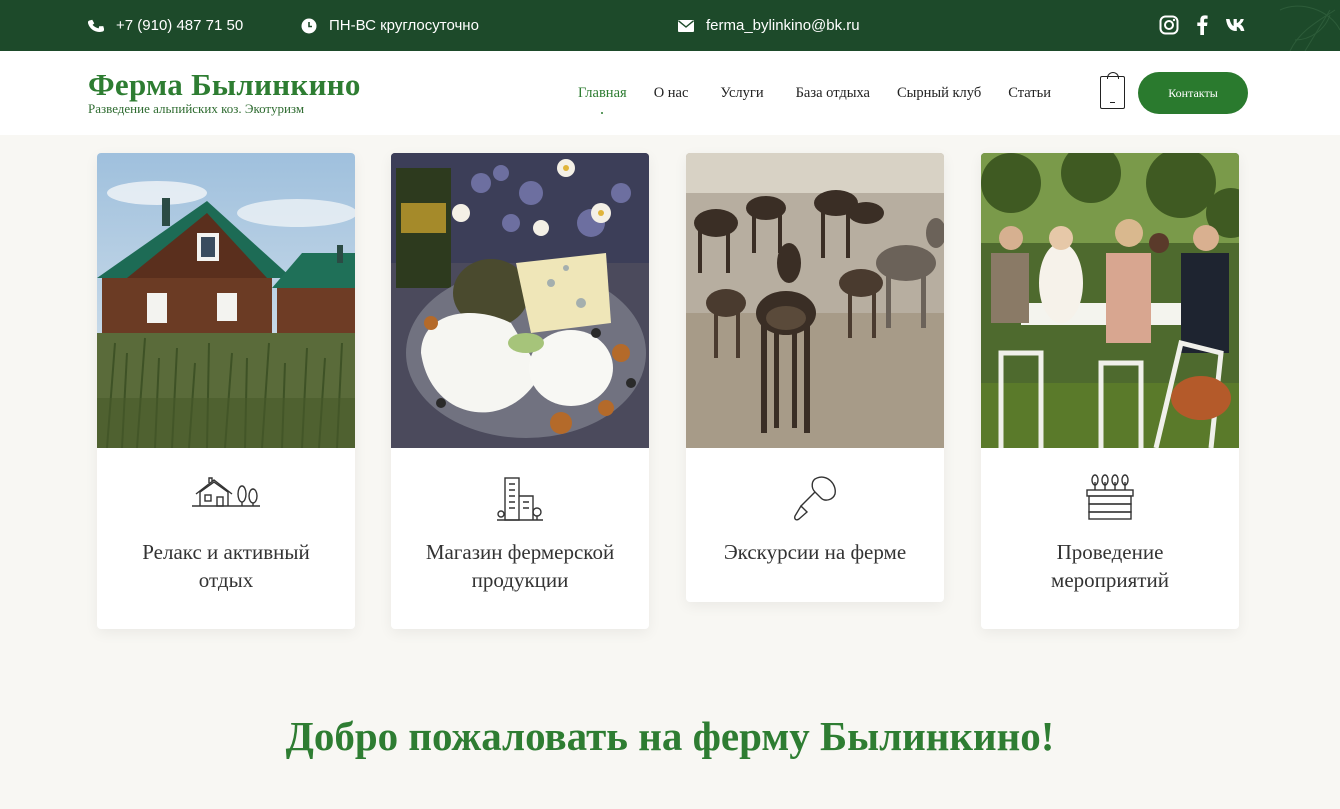  What do you see at coordinates (226, 300) in the screenshot?
I see `card-photo-houses` at bounding box center [226, 300].